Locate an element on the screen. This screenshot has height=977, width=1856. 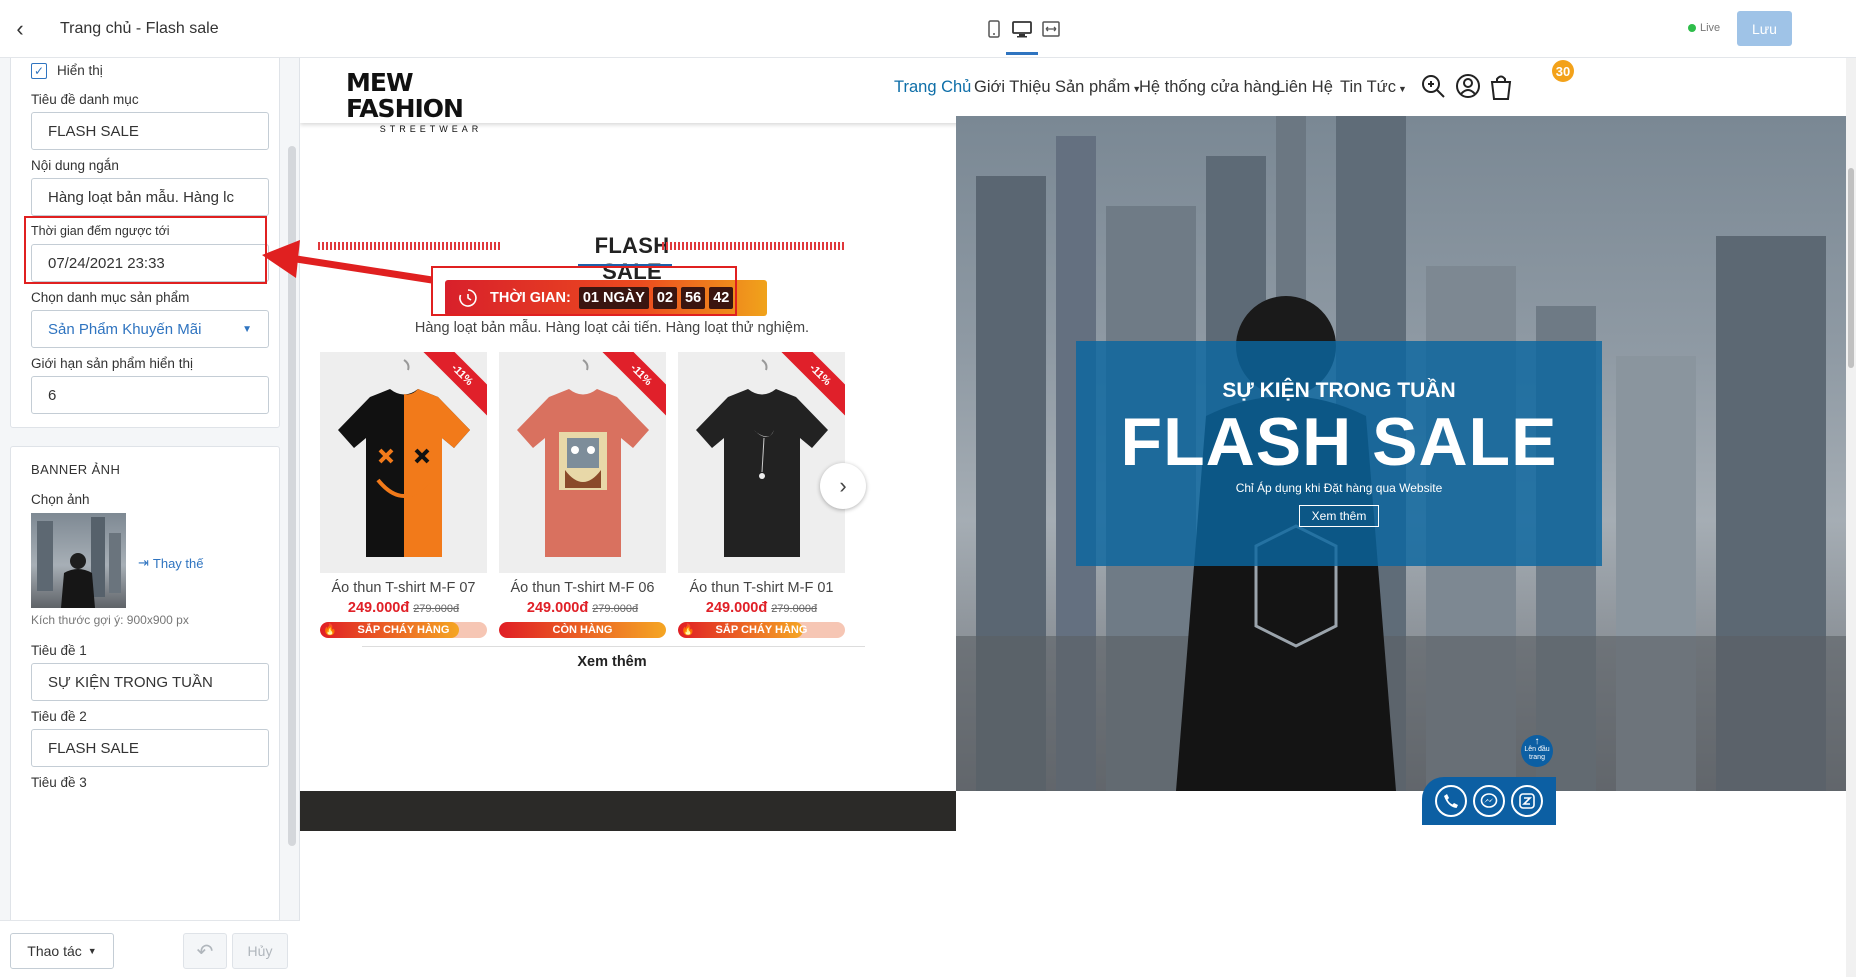
mobile-view-icon is located at coordinates (994, 29).